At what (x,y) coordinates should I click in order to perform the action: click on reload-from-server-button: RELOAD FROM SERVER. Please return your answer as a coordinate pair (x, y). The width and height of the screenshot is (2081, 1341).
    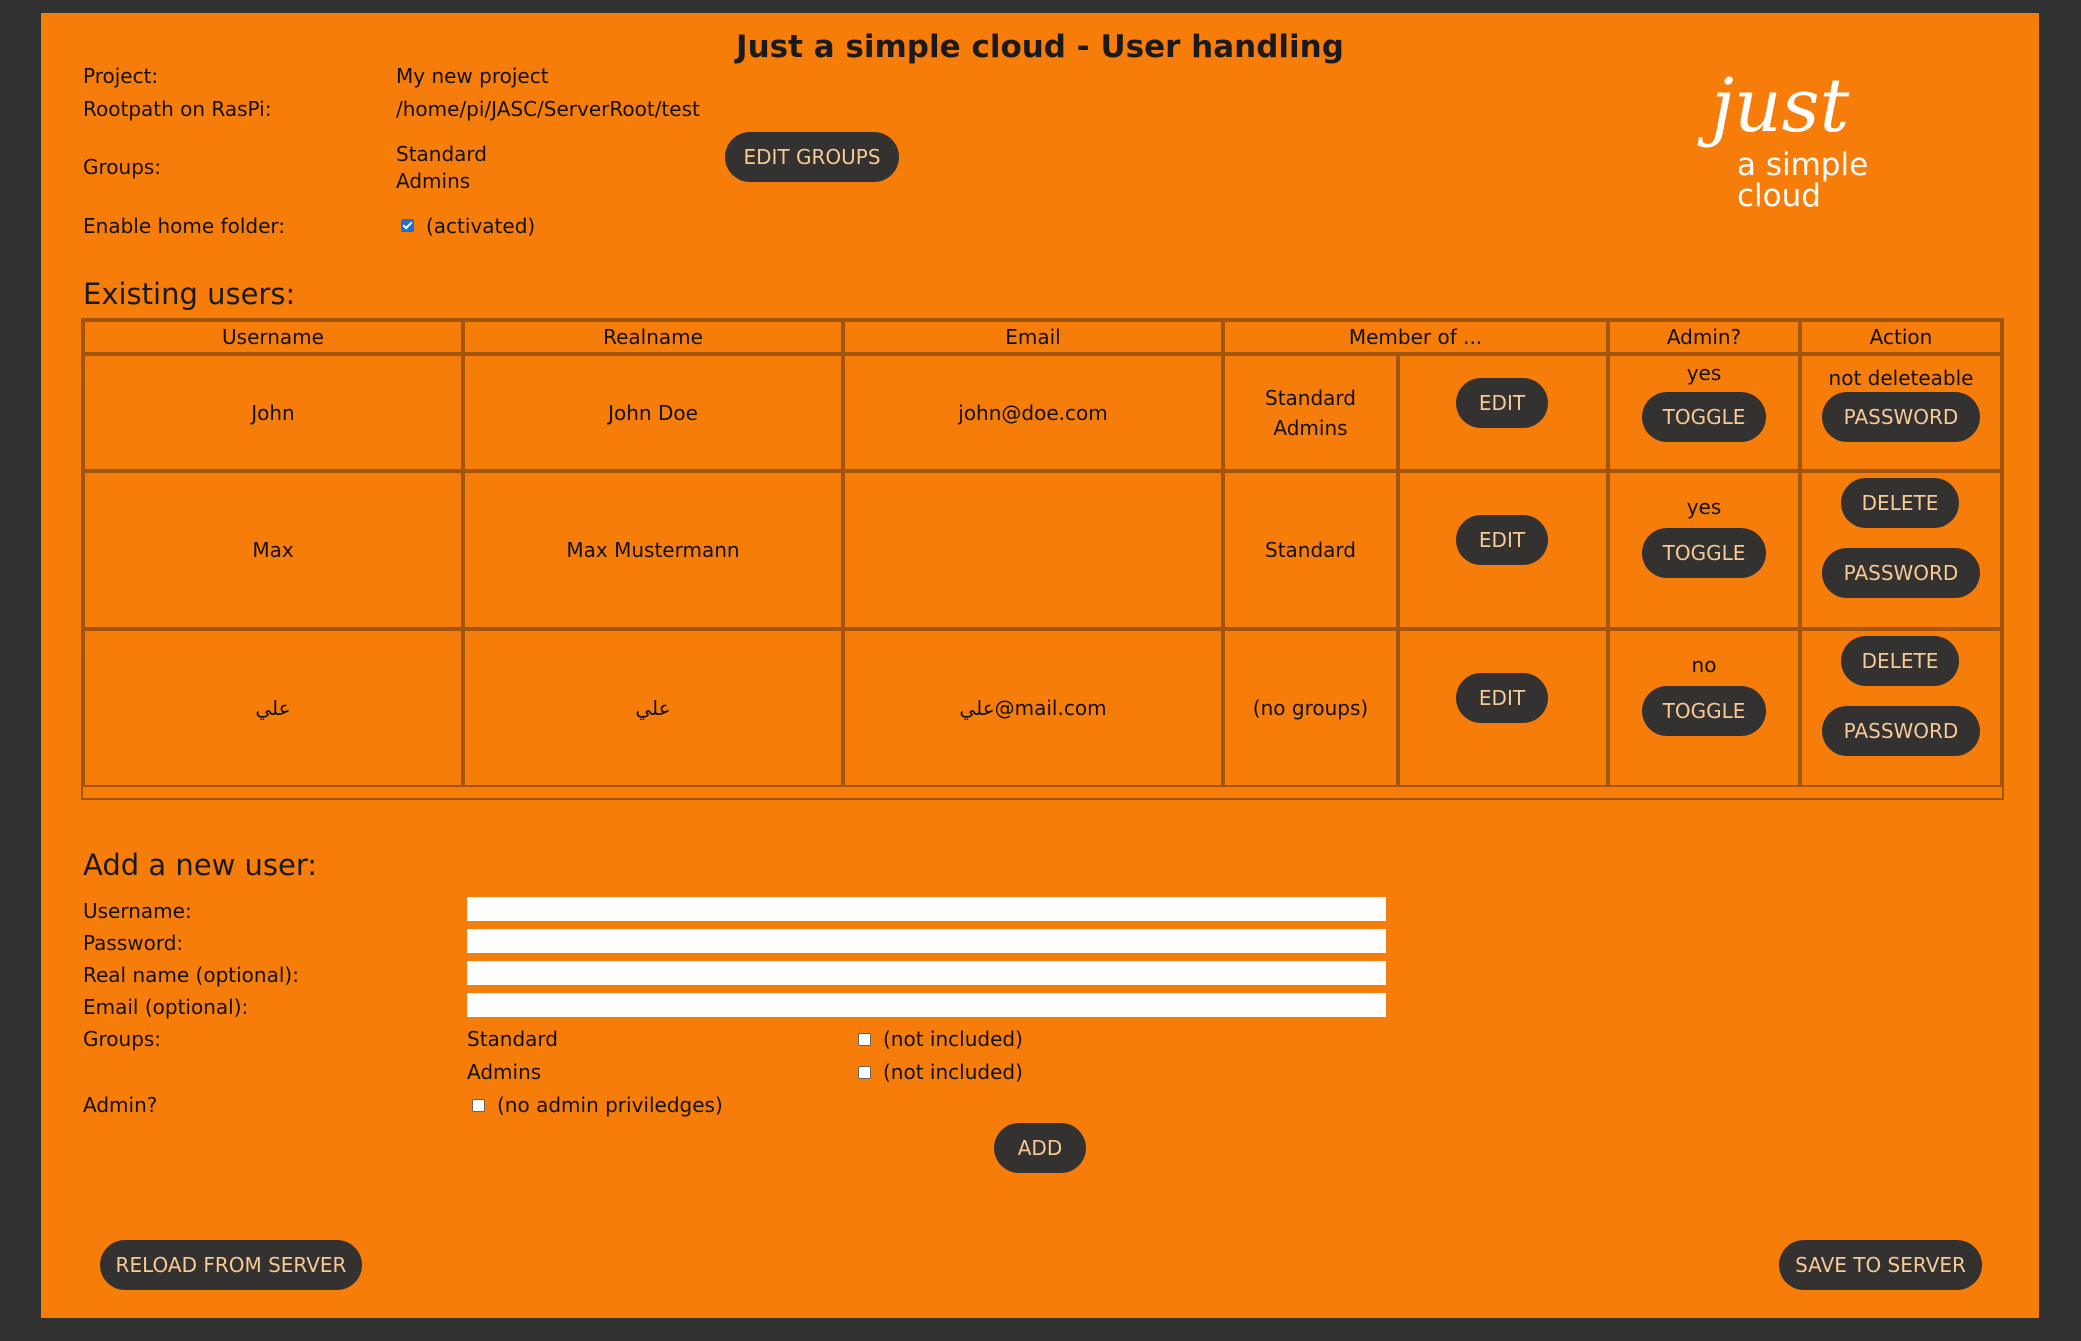
    Looking at the image, I should click on (231, 1265).